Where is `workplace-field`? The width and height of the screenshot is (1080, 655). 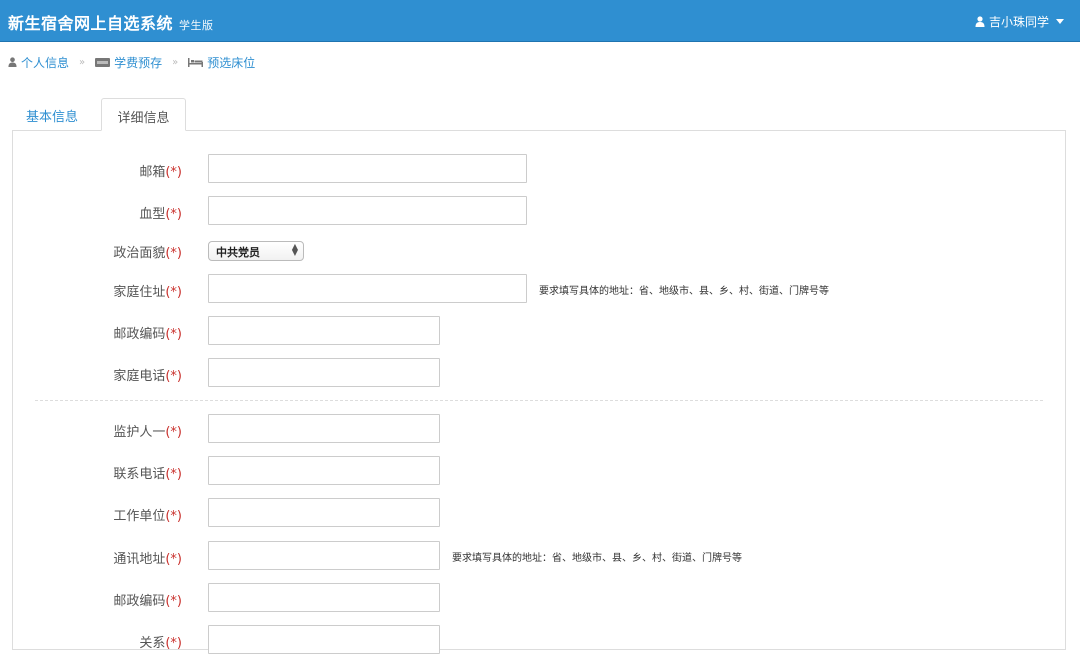
workplace-field is located at coordinates (324, 512).